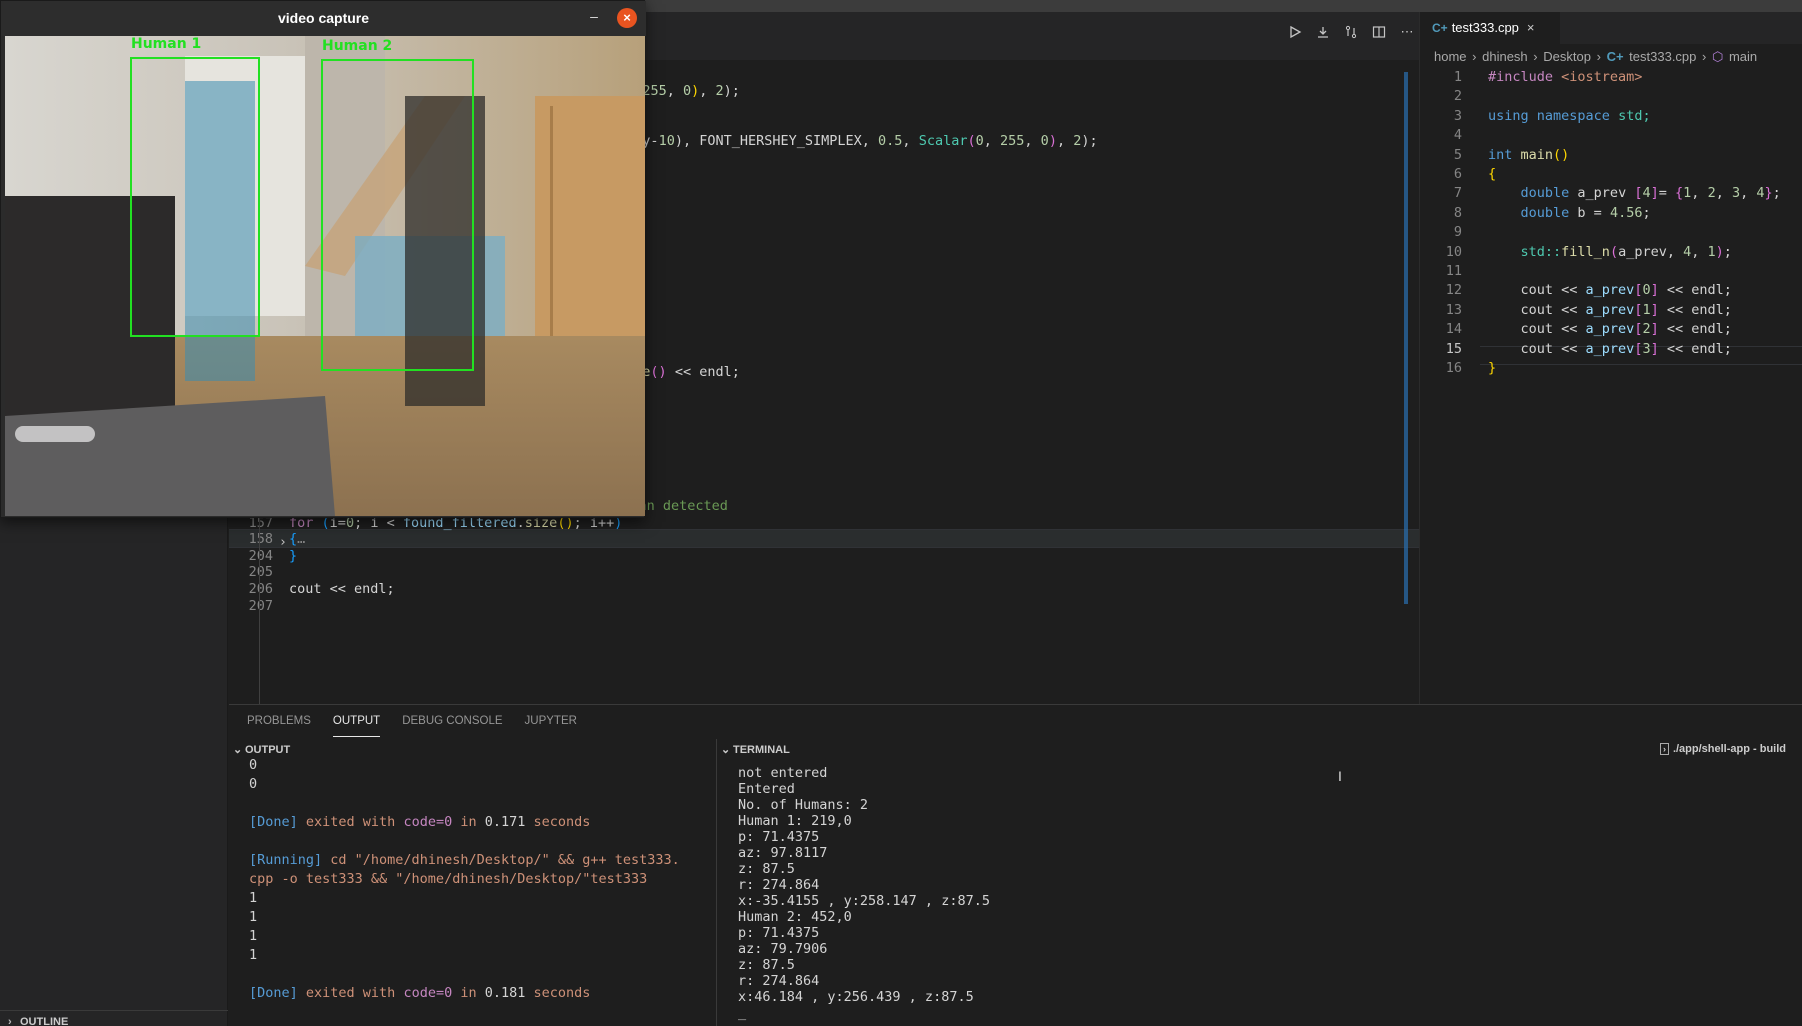 The width and height of the screenshot is (1802, 1026). I want to click on breadcrumb-item: dhinesh, so click(1505, 56).